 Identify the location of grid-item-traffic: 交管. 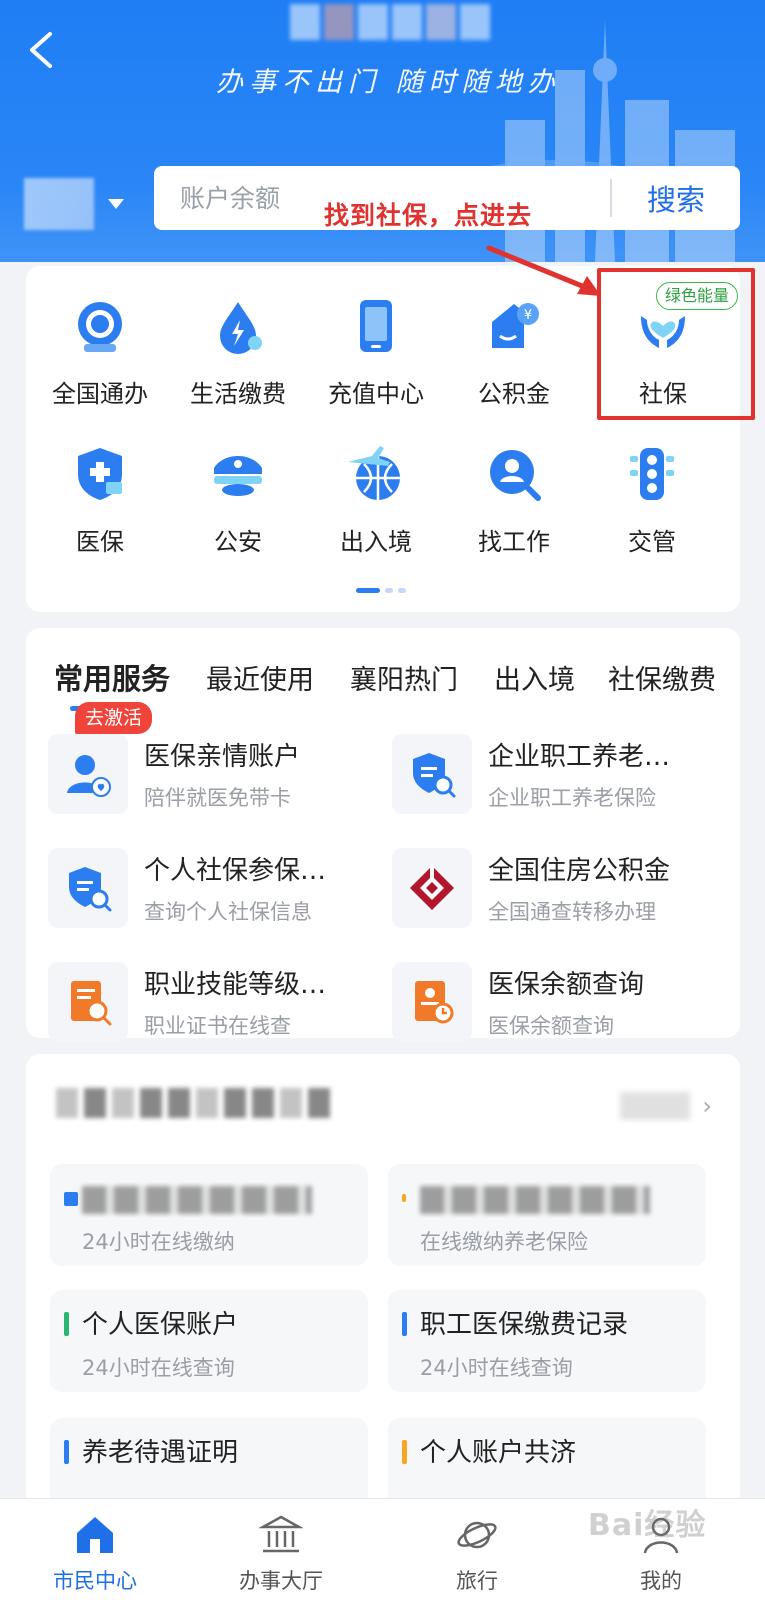
(652, 500).